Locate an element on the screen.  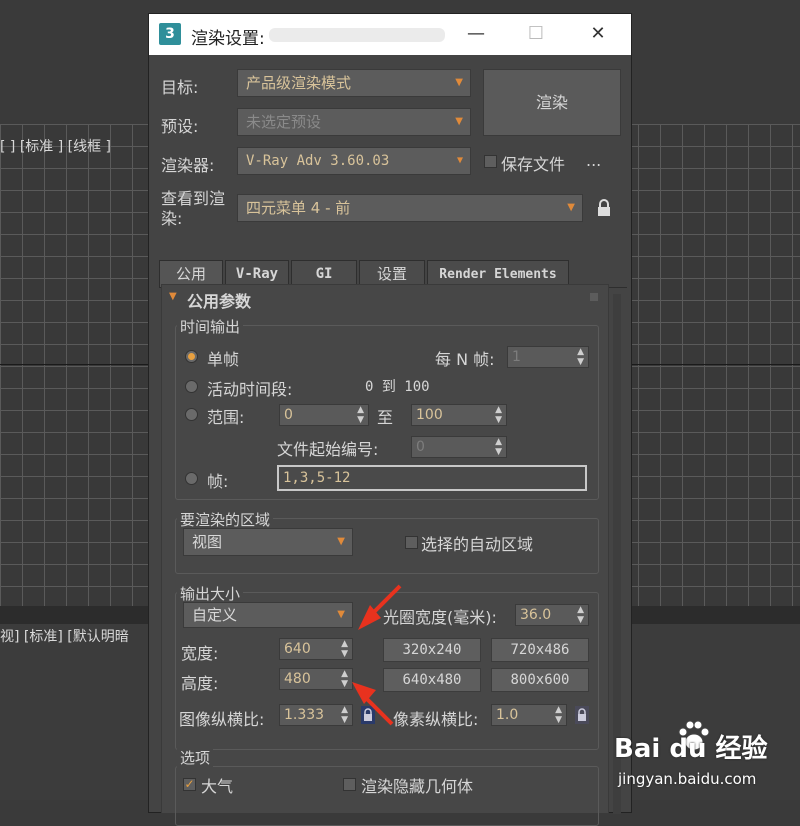
annotation-arrows is located at coordinates (377, 655).